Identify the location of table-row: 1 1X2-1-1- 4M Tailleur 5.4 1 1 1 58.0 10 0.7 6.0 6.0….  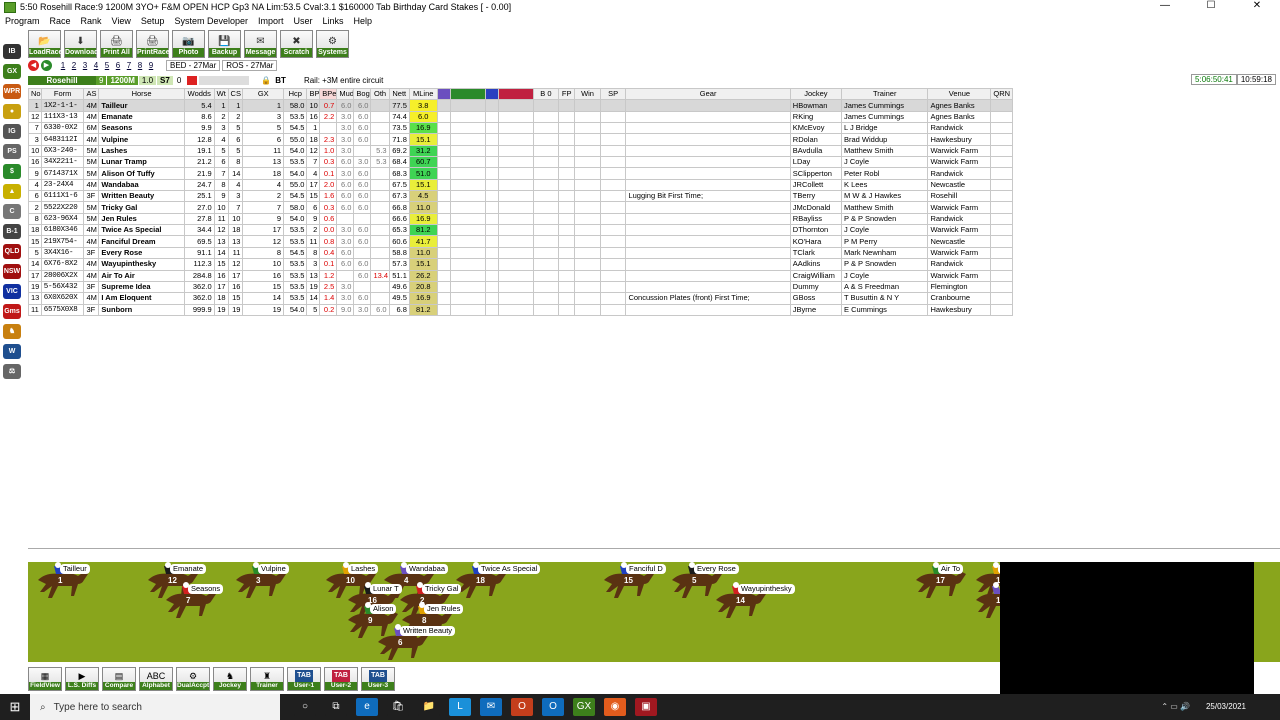
(520, 105).